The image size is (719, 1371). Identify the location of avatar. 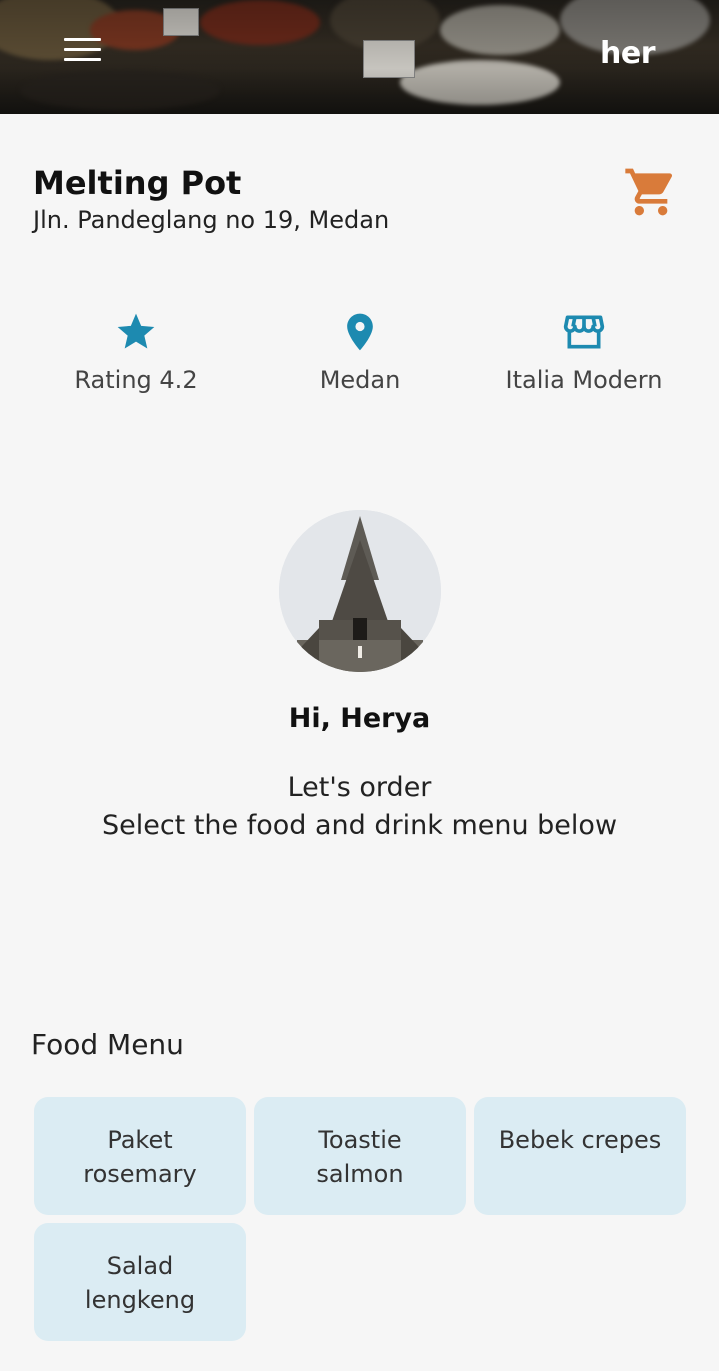
(360, 591).